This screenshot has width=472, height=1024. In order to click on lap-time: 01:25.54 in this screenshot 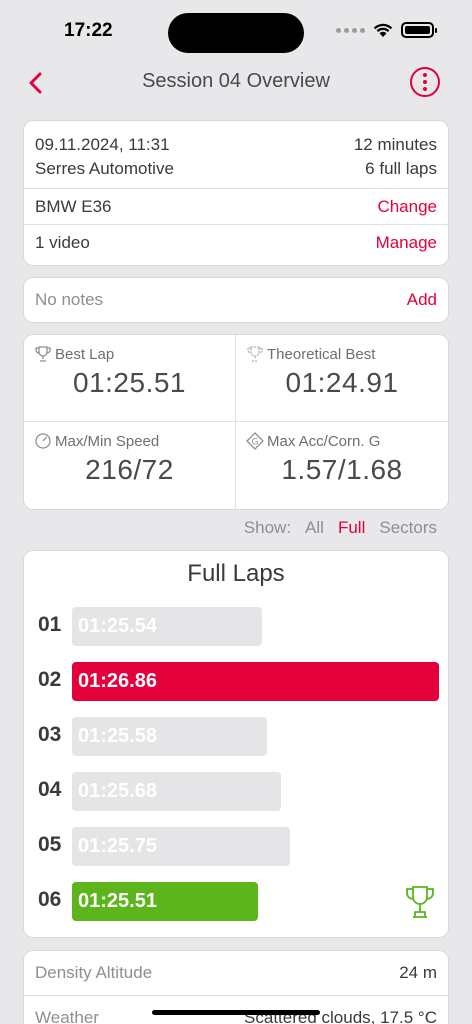, I will do `click(117, 626)`.